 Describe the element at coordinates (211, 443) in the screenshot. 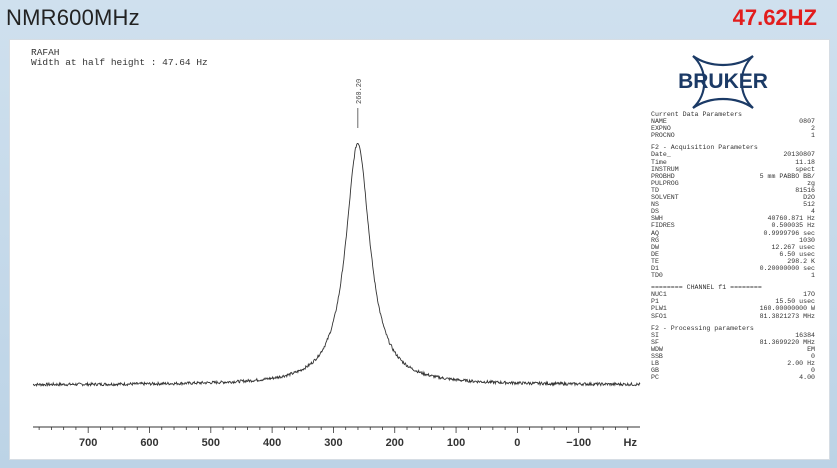

I see `x-tick-label: 500` at that location.